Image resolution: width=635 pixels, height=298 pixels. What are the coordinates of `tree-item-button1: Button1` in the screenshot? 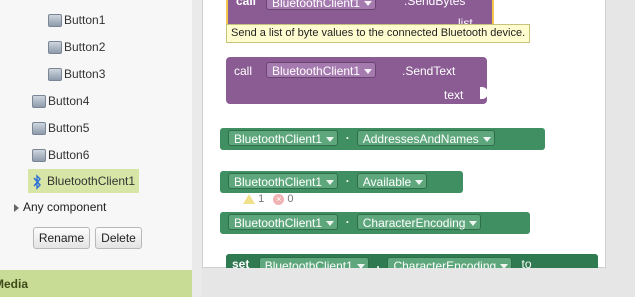 It's located at (76, 20).